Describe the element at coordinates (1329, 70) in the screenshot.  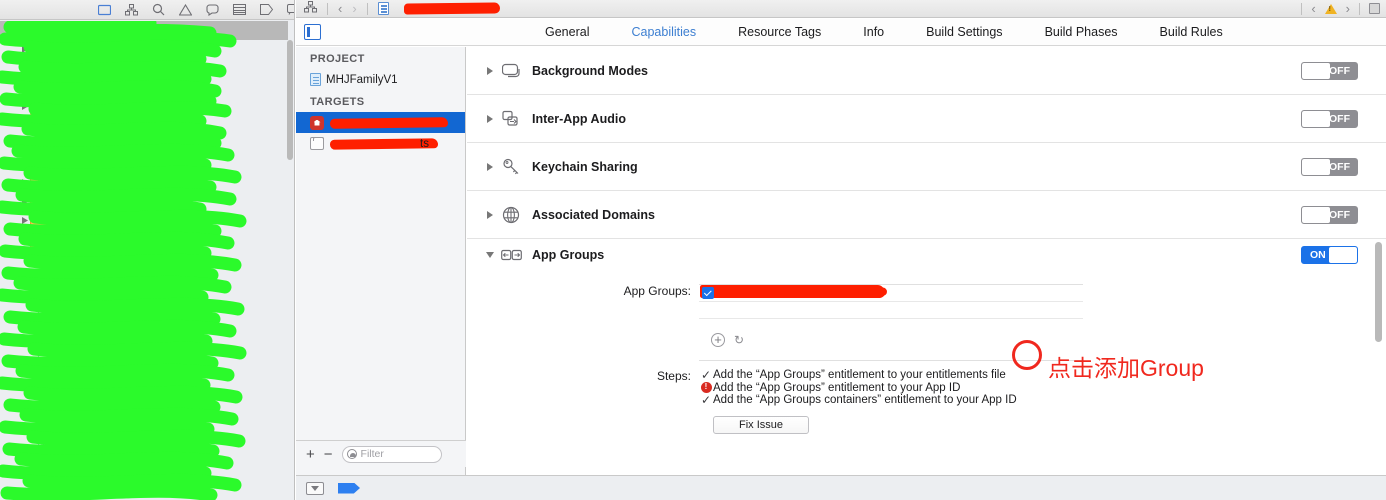
I see `capability-toggle-background-modes: OFF` at that location.